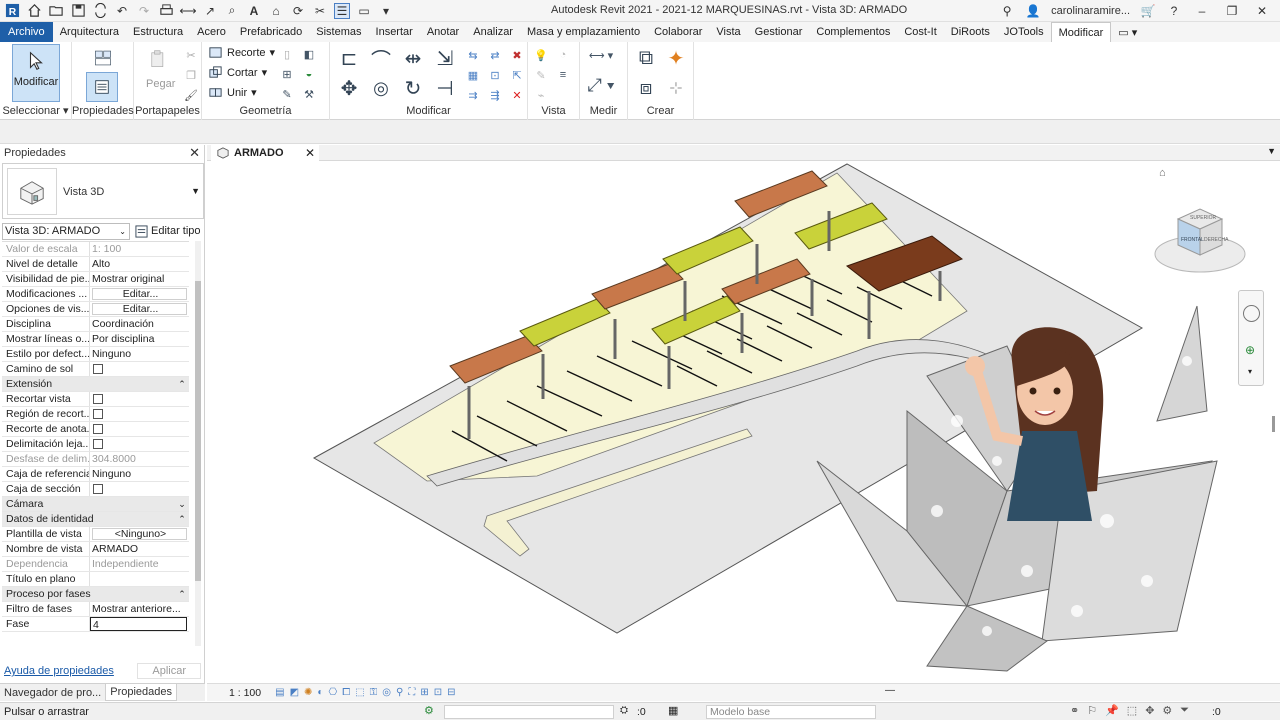  I want to click on crop-view-icon: ⧠, so click(346, 692).